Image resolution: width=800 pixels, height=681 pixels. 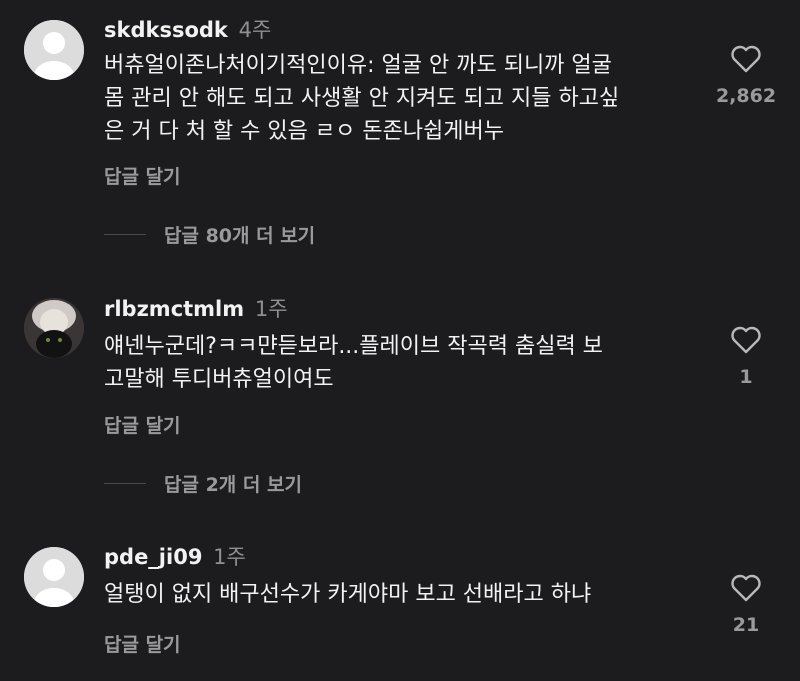 I want to click on like-count: 2,862, so click(x=746, y=96).